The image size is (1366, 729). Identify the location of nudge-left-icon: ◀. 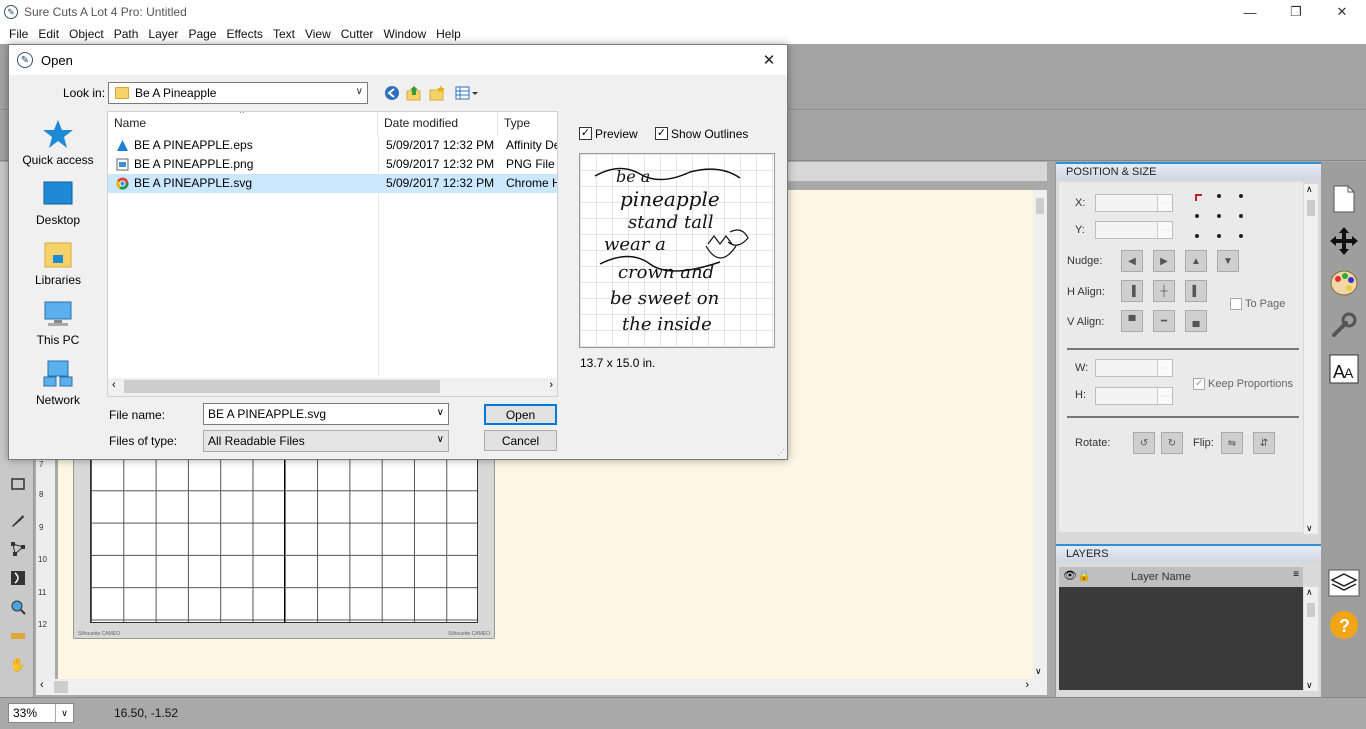
(1132, 261).